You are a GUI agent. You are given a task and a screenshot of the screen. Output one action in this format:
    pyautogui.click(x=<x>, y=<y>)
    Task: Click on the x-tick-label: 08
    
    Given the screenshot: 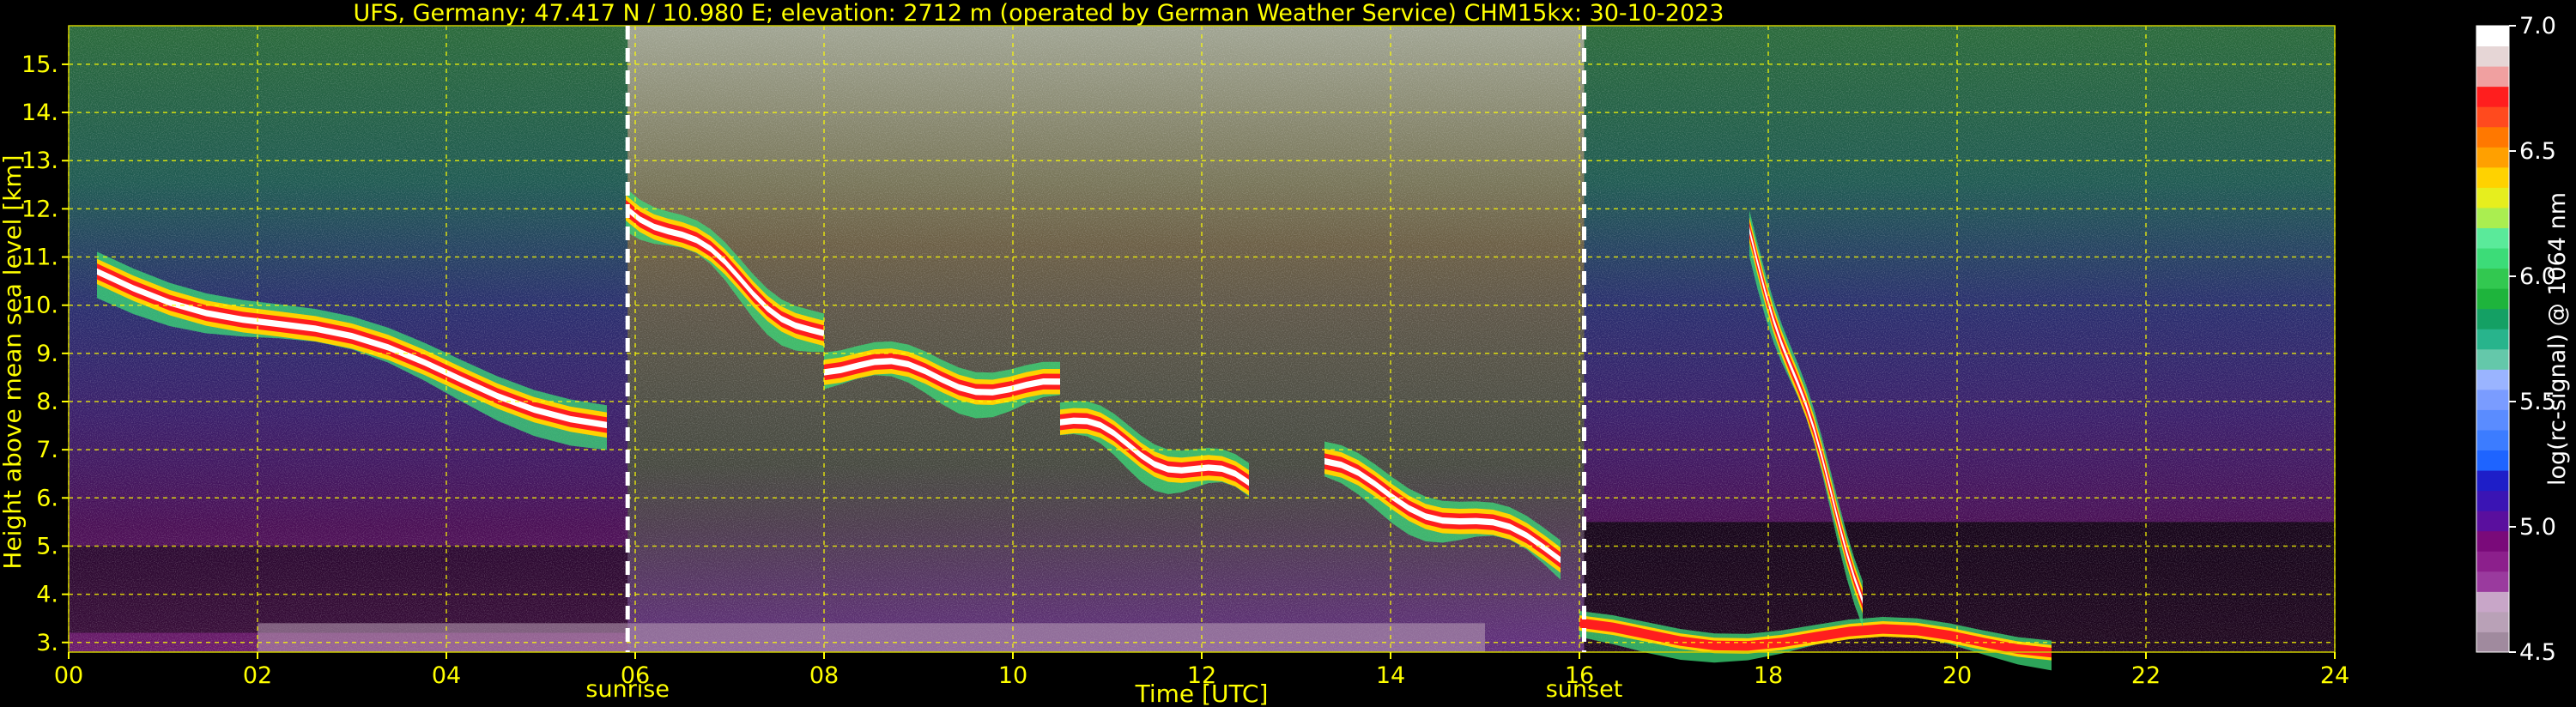 What is the action you would take?
    pyautogui.click(x=824, y=675)
    